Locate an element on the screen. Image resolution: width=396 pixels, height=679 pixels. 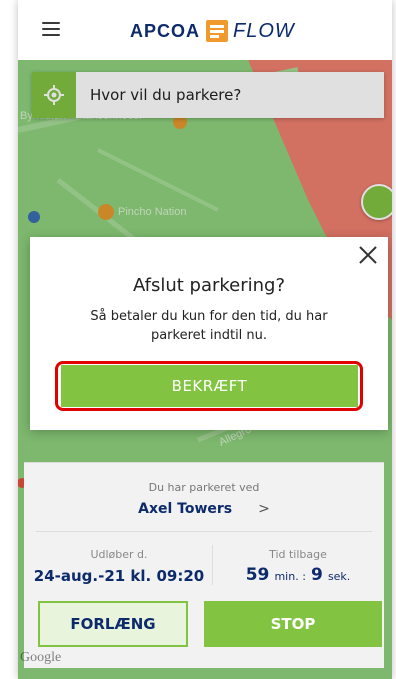
chevron-right-icon: > is located at coordinates (264, 509).